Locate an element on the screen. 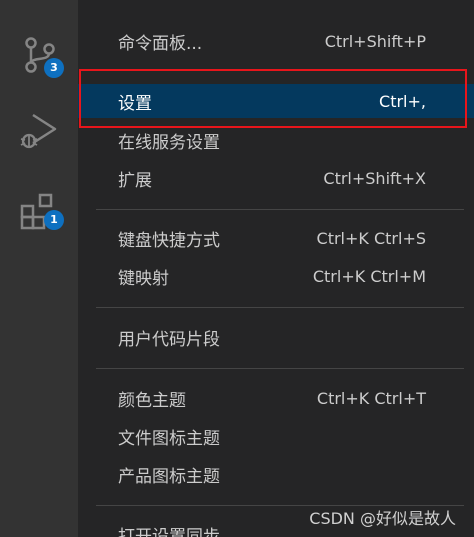 This screenshot has height=537, width=474. menu-item-label: 在线服务设置 is located at coordinates (169, 142).